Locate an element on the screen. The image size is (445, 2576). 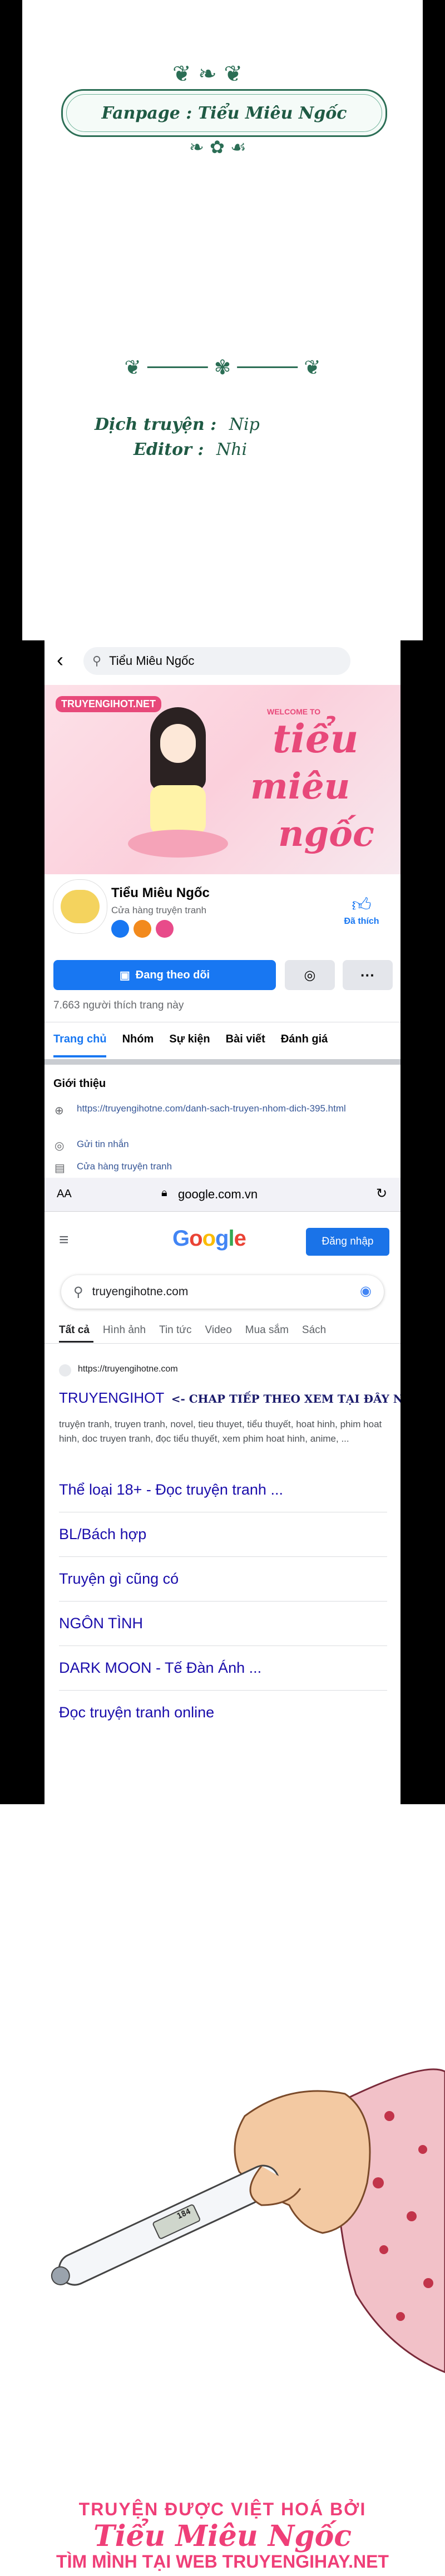
gtab-video: Video is located at coordinates (219, 1330).